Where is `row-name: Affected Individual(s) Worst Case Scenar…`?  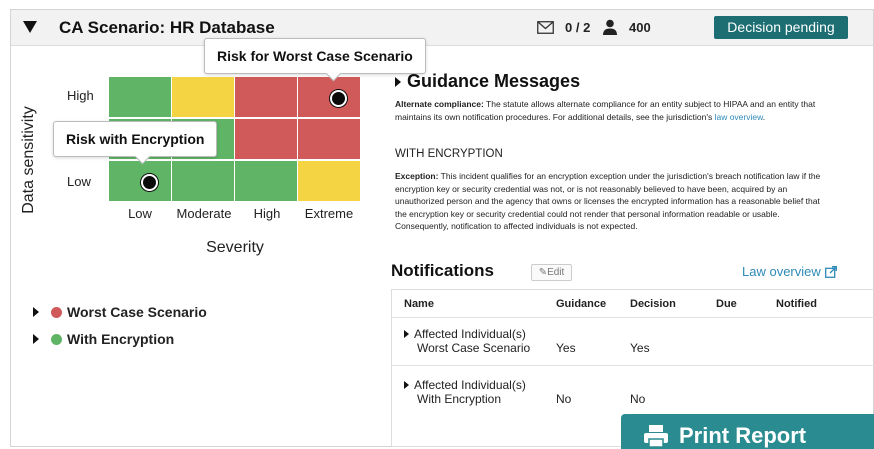 row-name: Affected Individual(s) Worst Case Scenar… is located at coordinates (467, 341).